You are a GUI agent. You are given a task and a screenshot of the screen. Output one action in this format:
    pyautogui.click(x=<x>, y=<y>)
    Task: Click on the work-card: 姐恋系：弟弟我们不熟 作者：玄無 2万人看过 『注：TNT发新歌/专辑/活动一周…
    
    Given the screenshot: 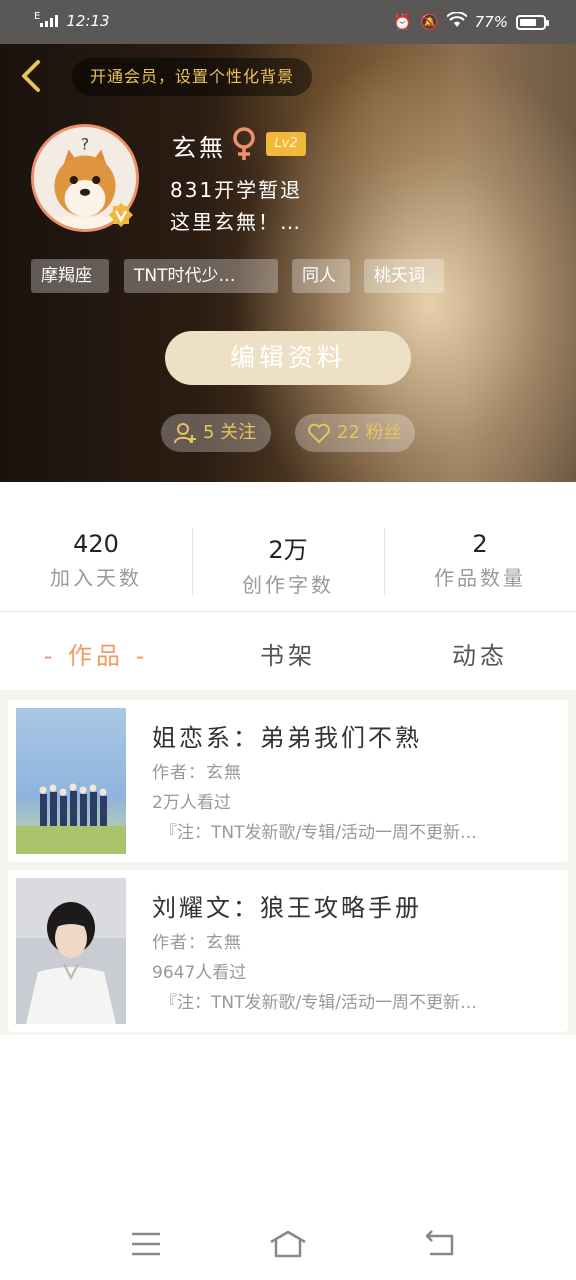 What is the action you would take?
    pyautogui.click(x=288, y=781)
    